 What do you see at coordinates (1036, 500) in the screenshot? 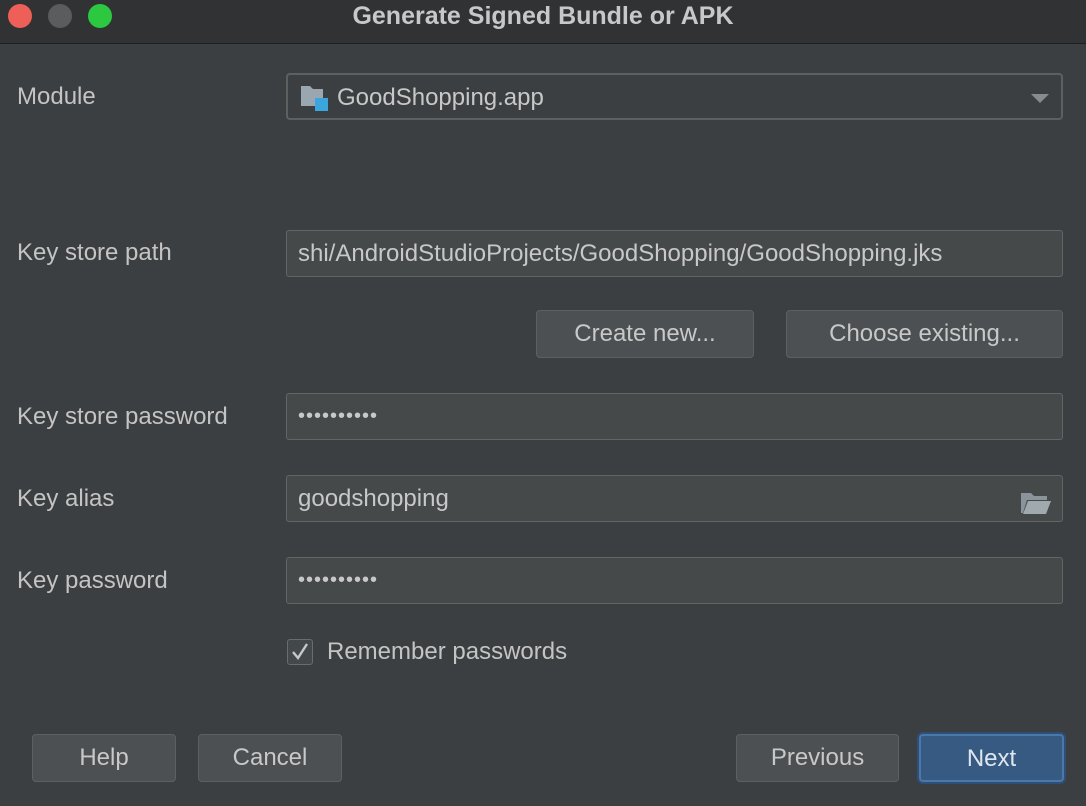
I see `open-folder-icon` at bounding box center [1036, 500].